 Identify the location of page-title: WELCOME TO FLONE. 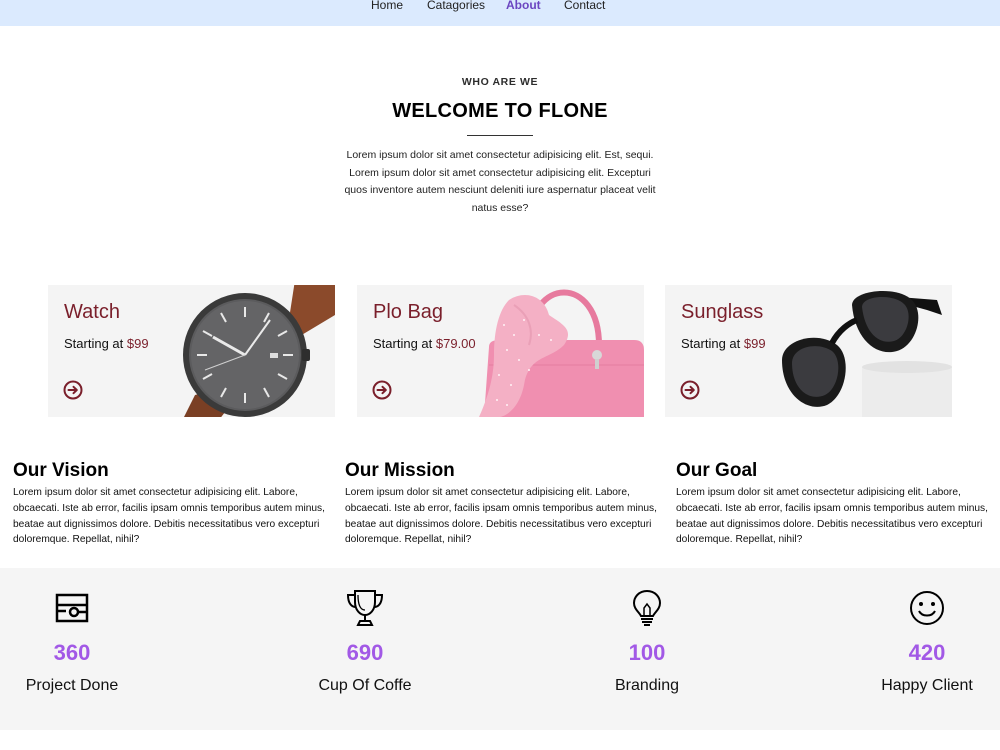
(500, 111).